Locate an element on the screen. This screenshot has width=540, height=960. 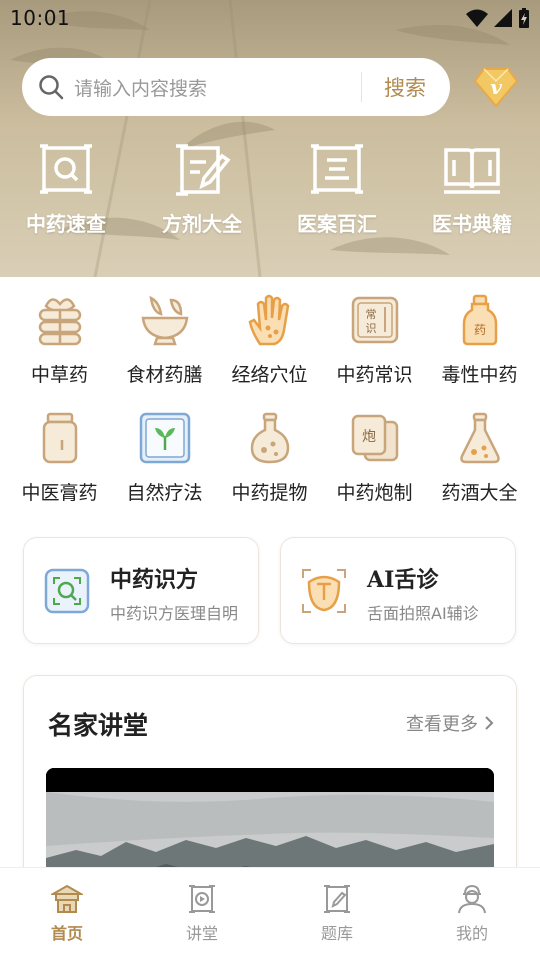
category-meridians: 经络穴位 is located at coordinates (269, 339).